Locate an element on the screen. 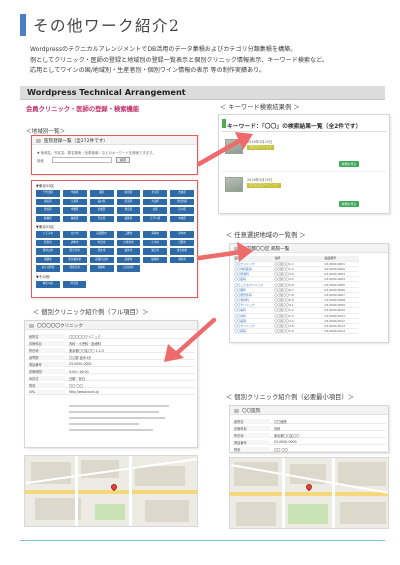  arrow-to-area-icon is located at coordinates (224, 252).